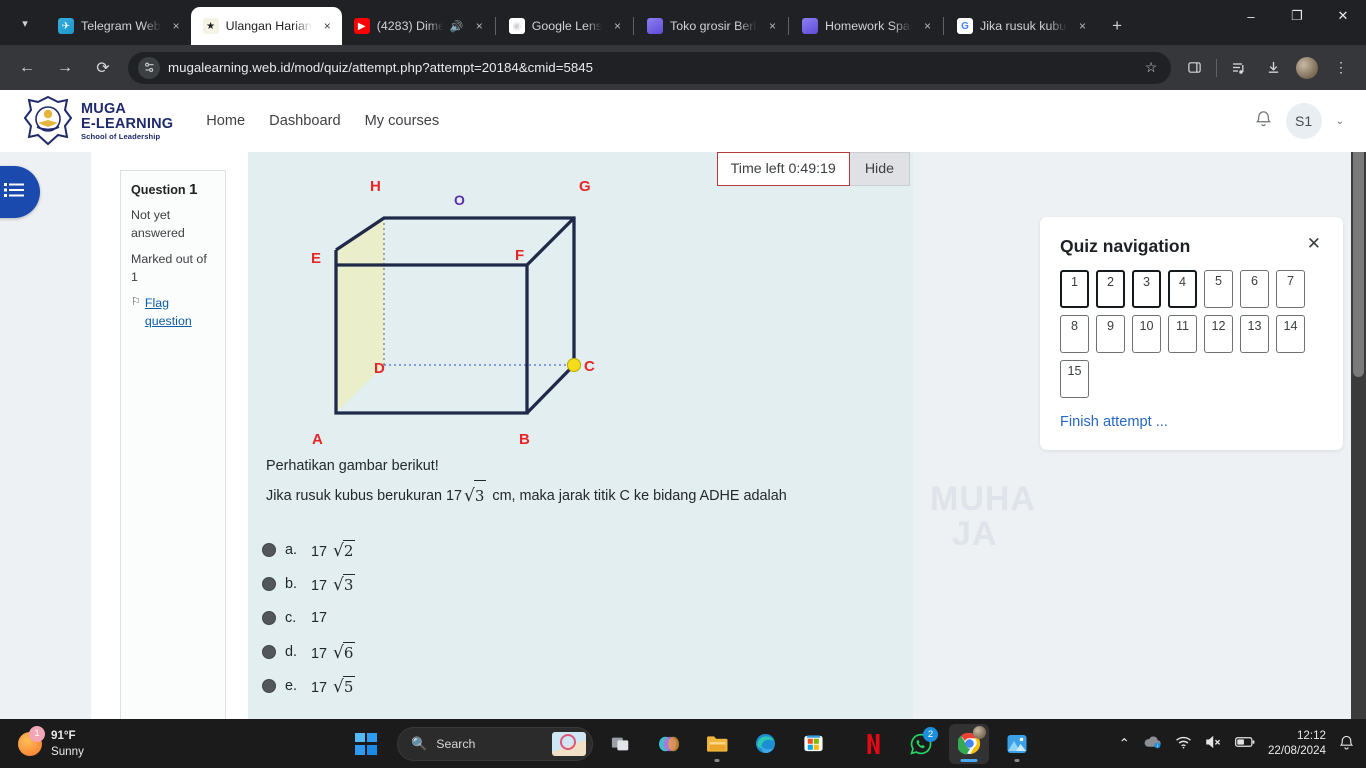 This screenshot has height=768, width=1366. What do you see at coordinates (1263, 121) in the screenshot?
I see `bell-icon` at bounding box center [1263, 121].